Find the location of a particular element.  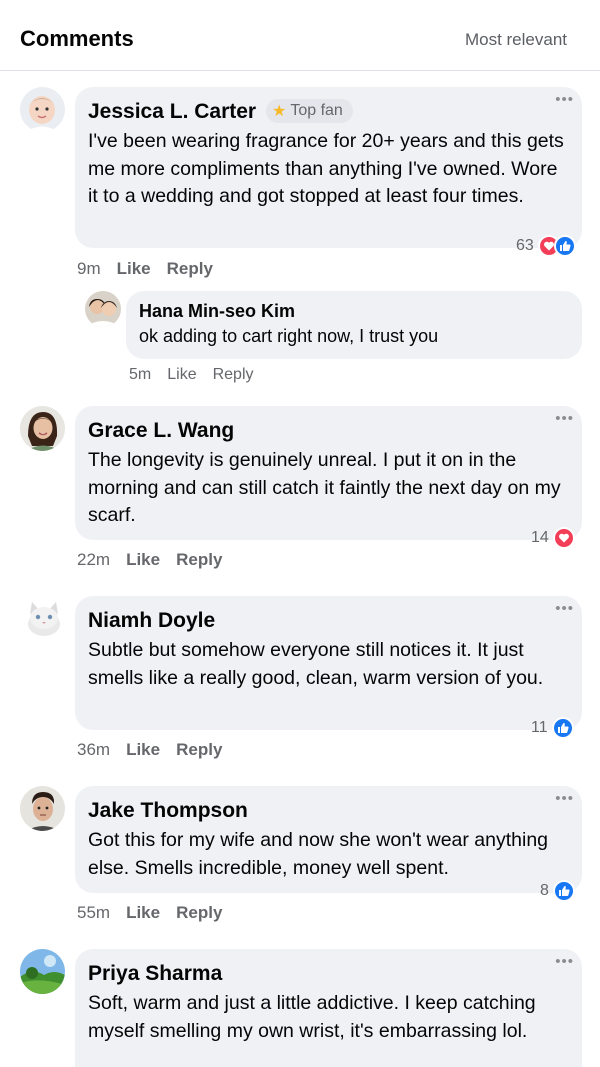

reaction-count: 8 is located at coordinates (544, 890).